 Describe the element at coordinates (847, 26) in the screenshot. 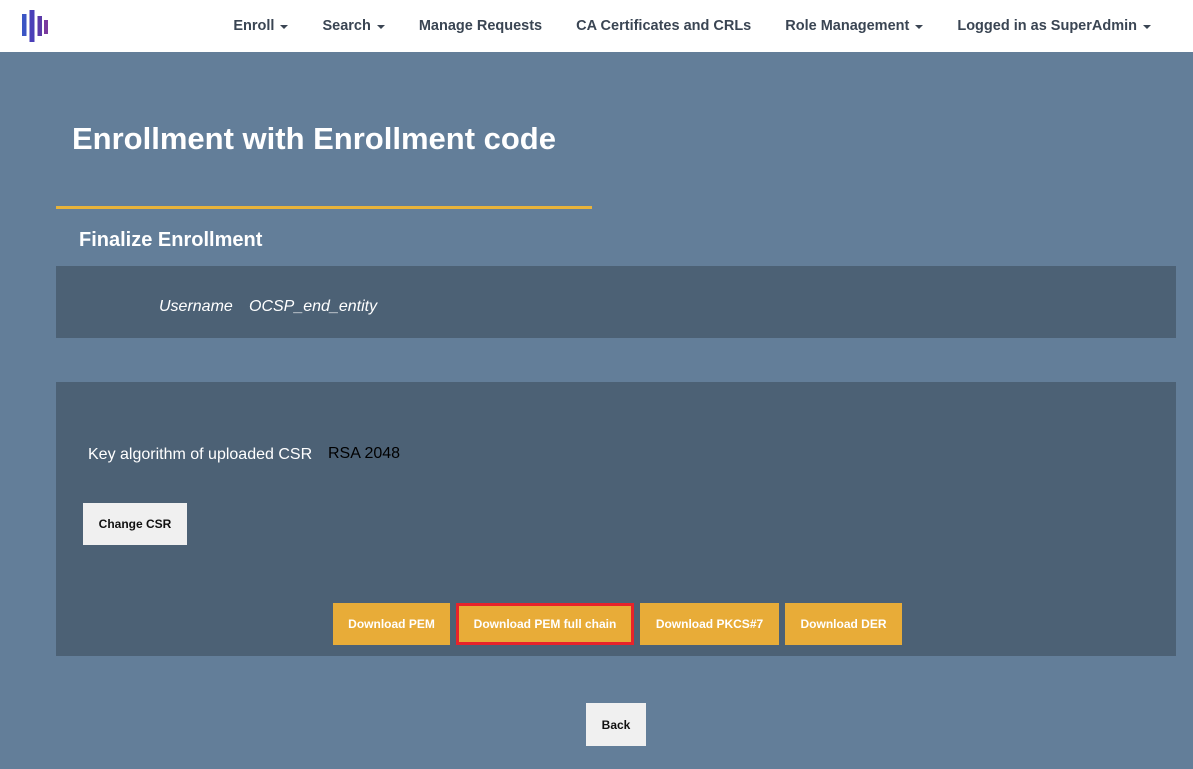

I see `nav-role-management-label: Role Management` at that location.